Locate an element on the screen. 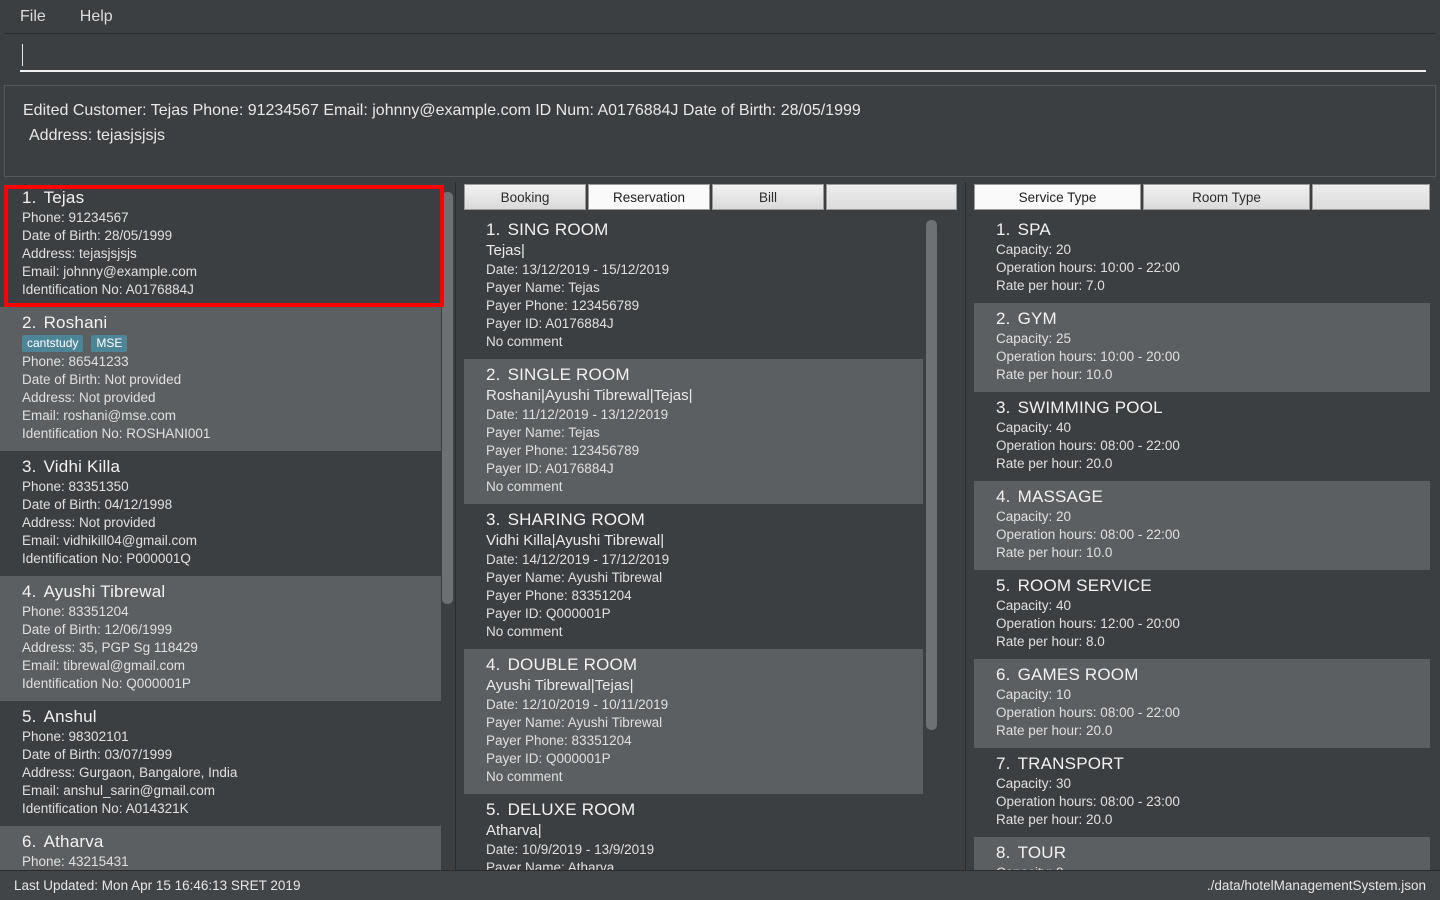  service-index: 6. is located at coordinates (1003, 674).